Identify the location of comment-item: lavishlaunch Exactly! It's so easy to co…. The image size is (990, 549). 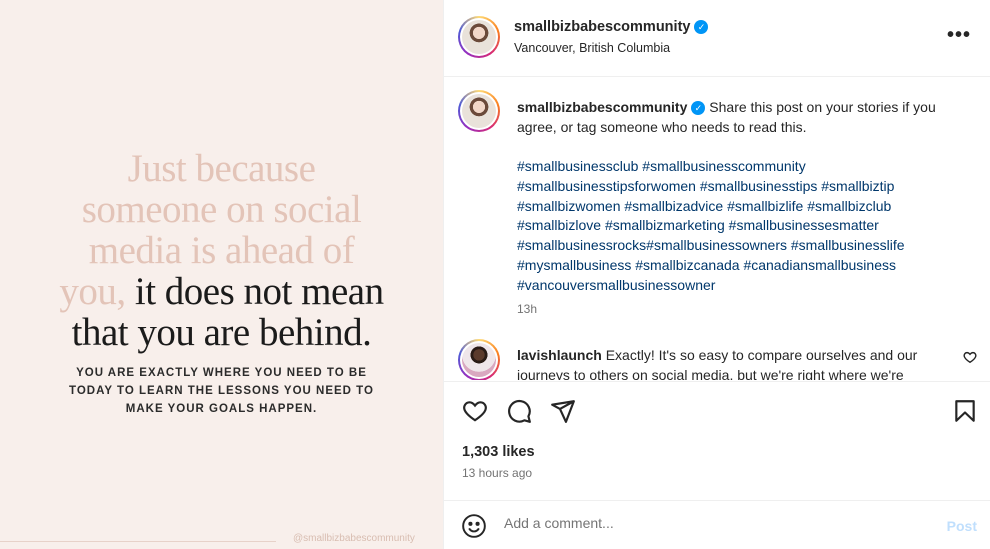
(737, 362).